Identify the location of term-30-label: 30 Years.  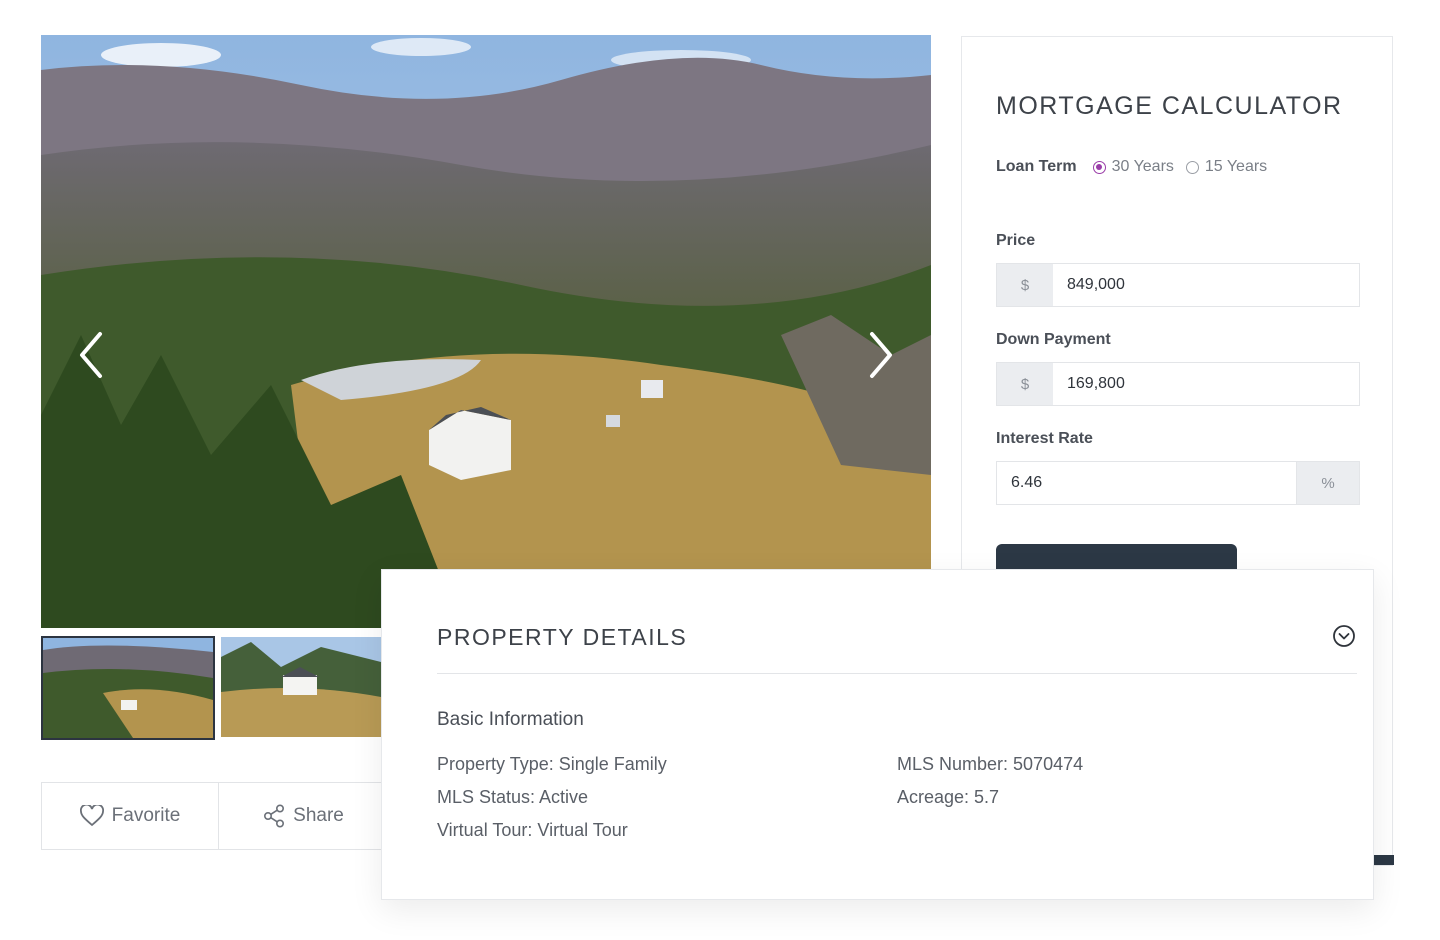
(1142, 166).